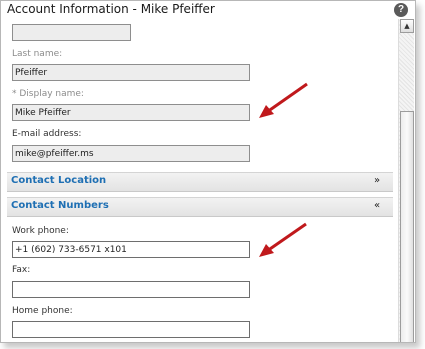 The image size is (425, 349). What do you see at coordinates (131, 153) in the screenshot?
I see `email-field: mike@pfeiffer.ms` at bounding box center [131, 153].